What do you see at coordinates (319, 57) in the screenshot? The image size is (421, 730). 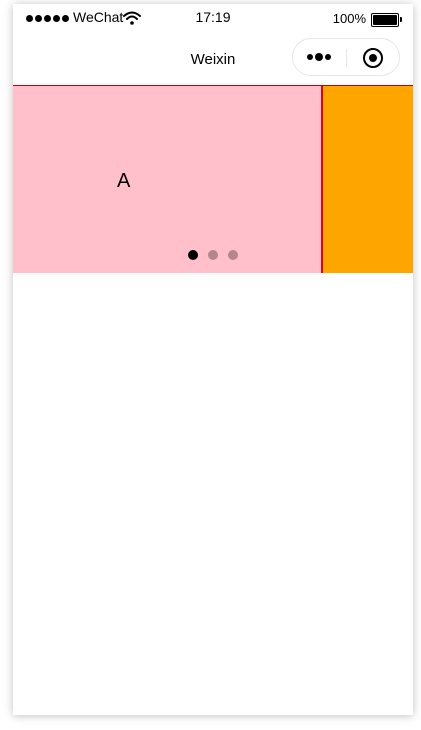 I see `more-dots-icon` at bounding box center [319, 57].